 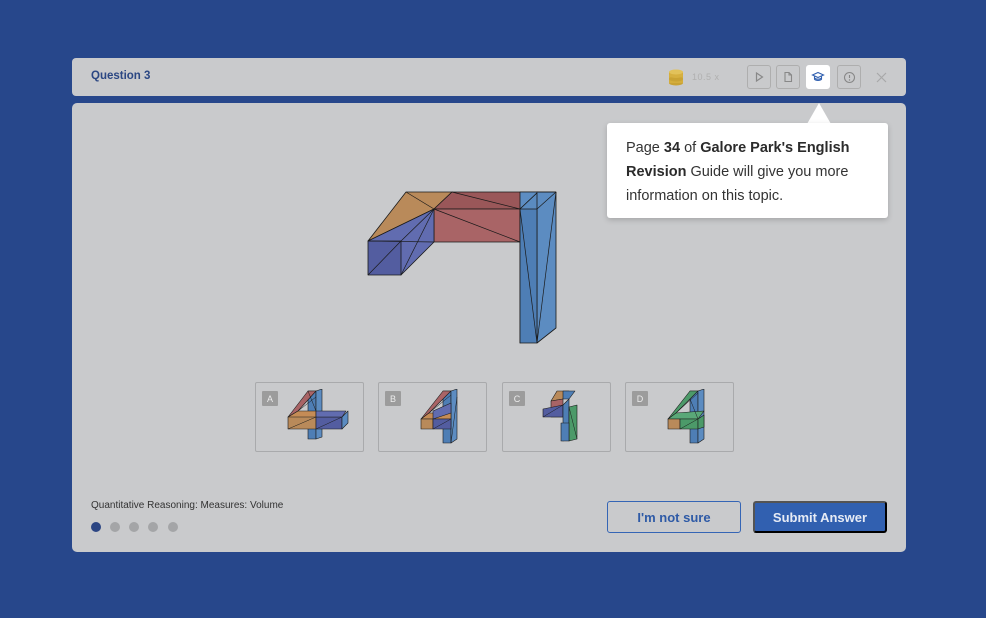 What do you see at coordinates (318, 414) in the screenshot?
I see `option-a-shape-figure` at bounding box center [318, 414].